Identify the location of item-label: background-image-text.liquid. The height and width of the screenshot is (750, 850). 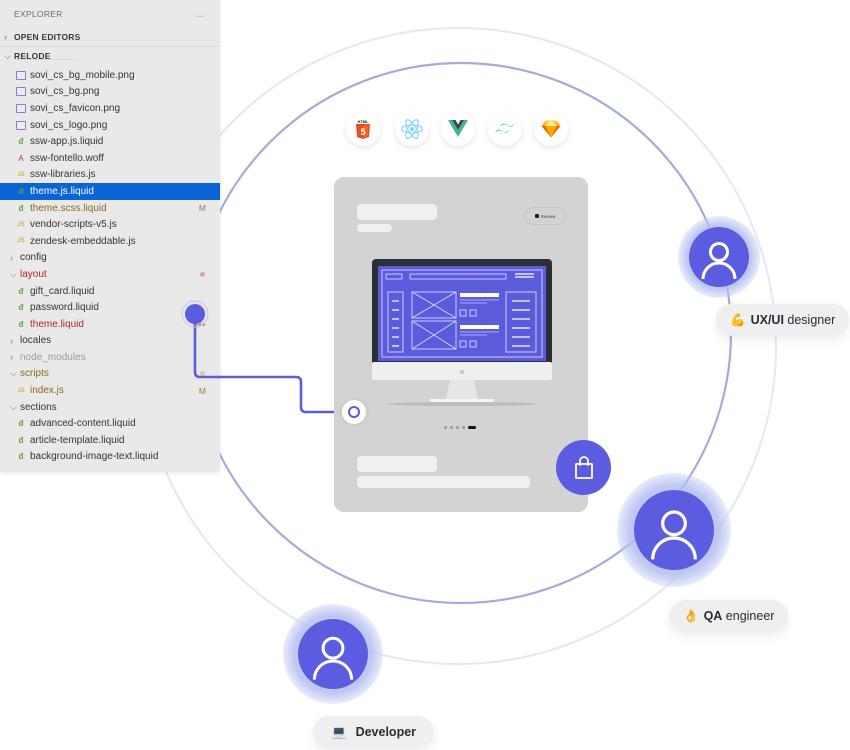
(94, 457).